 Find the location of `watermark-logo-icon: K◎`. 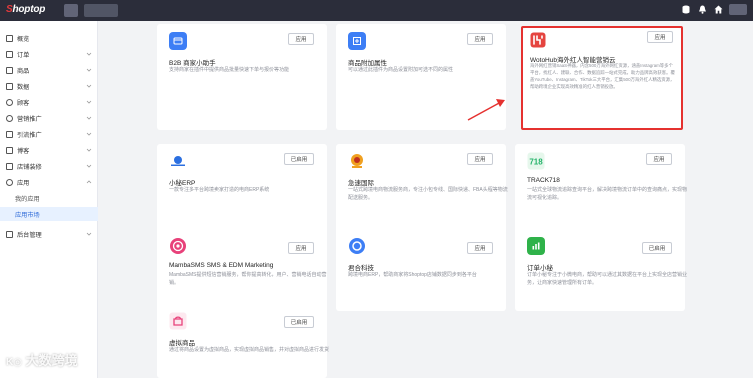

watermark-logo-icon: K◎ is located at coordinates (14, 362).